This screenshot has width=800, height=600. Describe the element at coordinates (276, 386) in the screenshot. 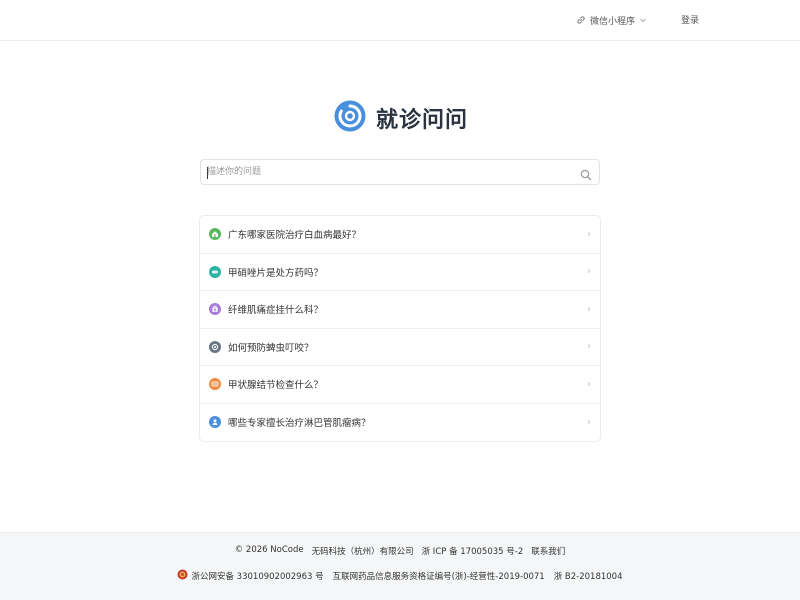

I see `question-text: 甲状腺结节检查什么？` at that location.